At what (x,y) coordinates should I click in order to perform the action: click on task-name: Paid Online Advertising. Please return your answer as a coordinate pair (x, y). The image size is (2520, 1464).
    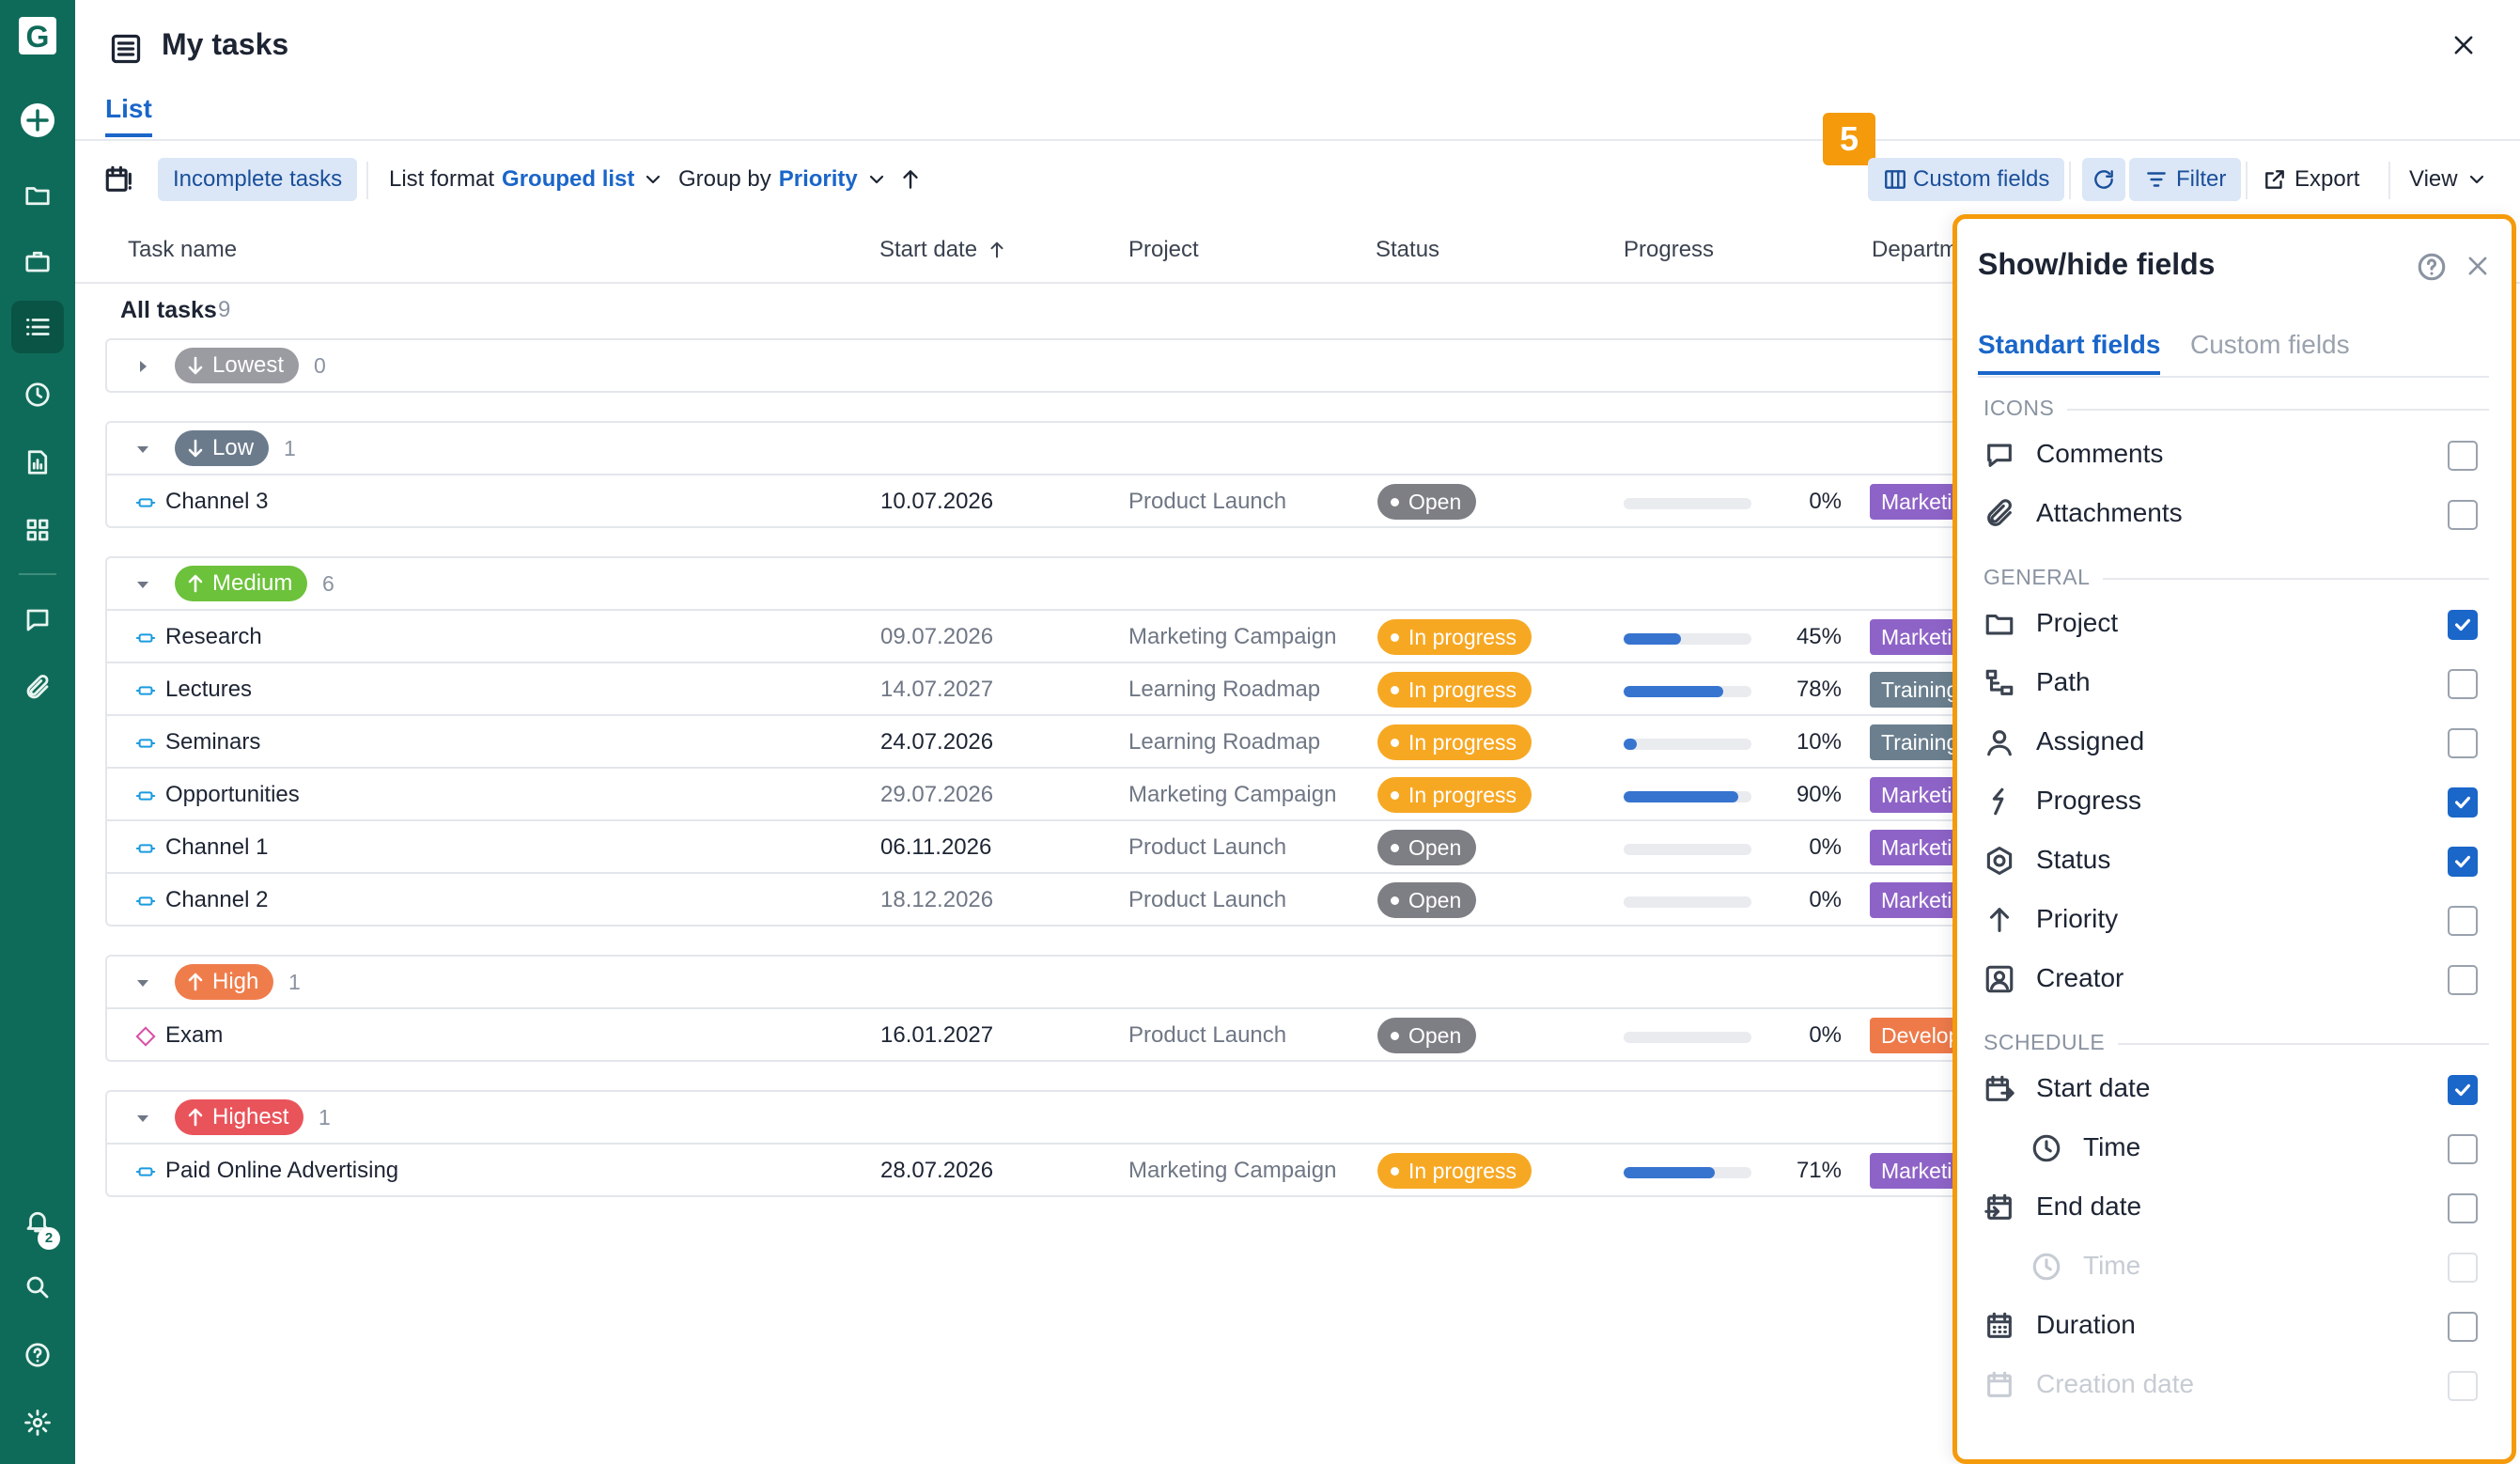
    Looking at the image, I should click on (281, 1171).